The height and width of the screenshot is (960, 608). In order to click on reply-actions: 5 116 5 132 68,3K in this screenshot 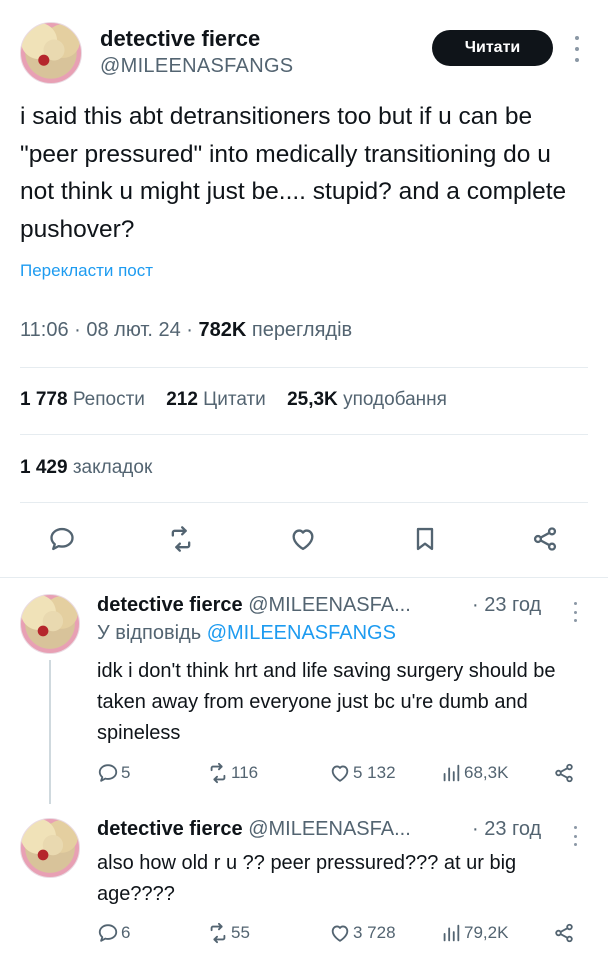, I will do `click(342, 774)`.